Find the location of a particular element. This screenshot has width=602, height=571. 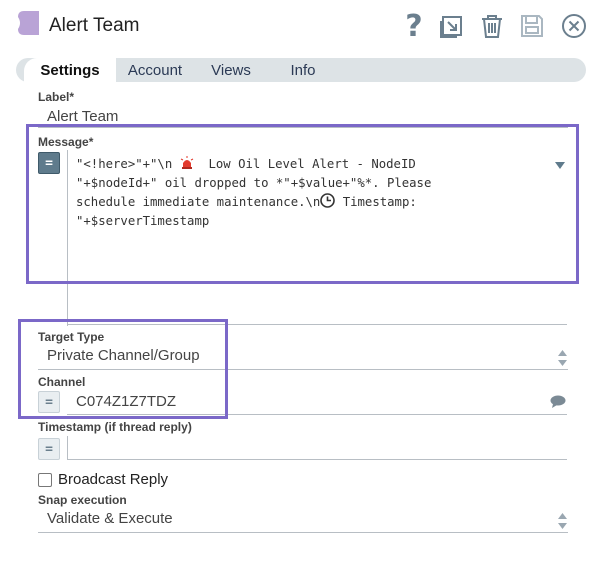

broadcast-reply-label: Broadcast Reply is located at coordinates (113, 479).